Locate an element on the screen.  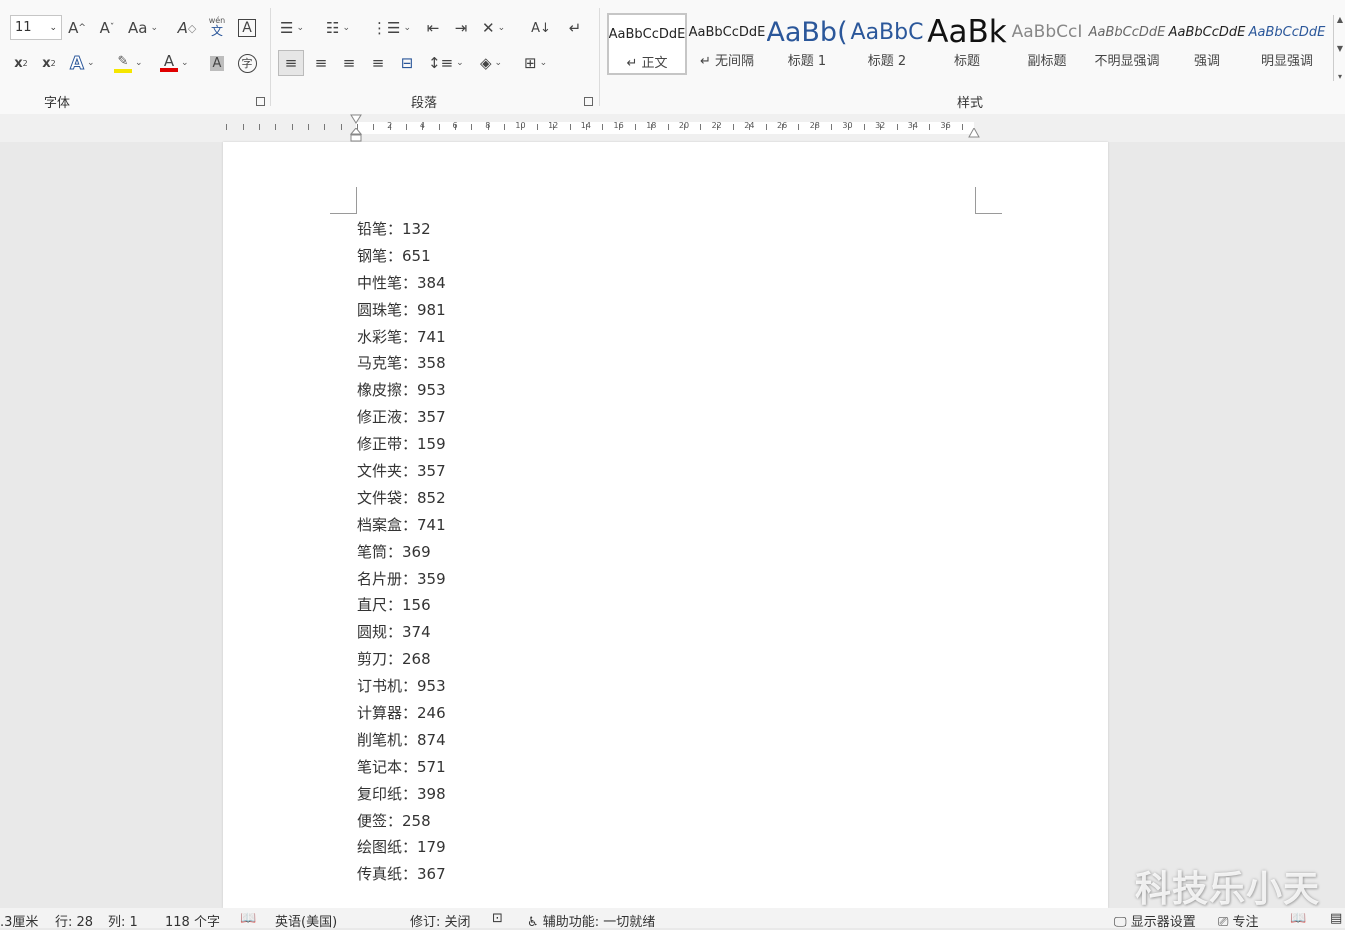
align-right-button: ≡ is located at coordinates (349, 63).